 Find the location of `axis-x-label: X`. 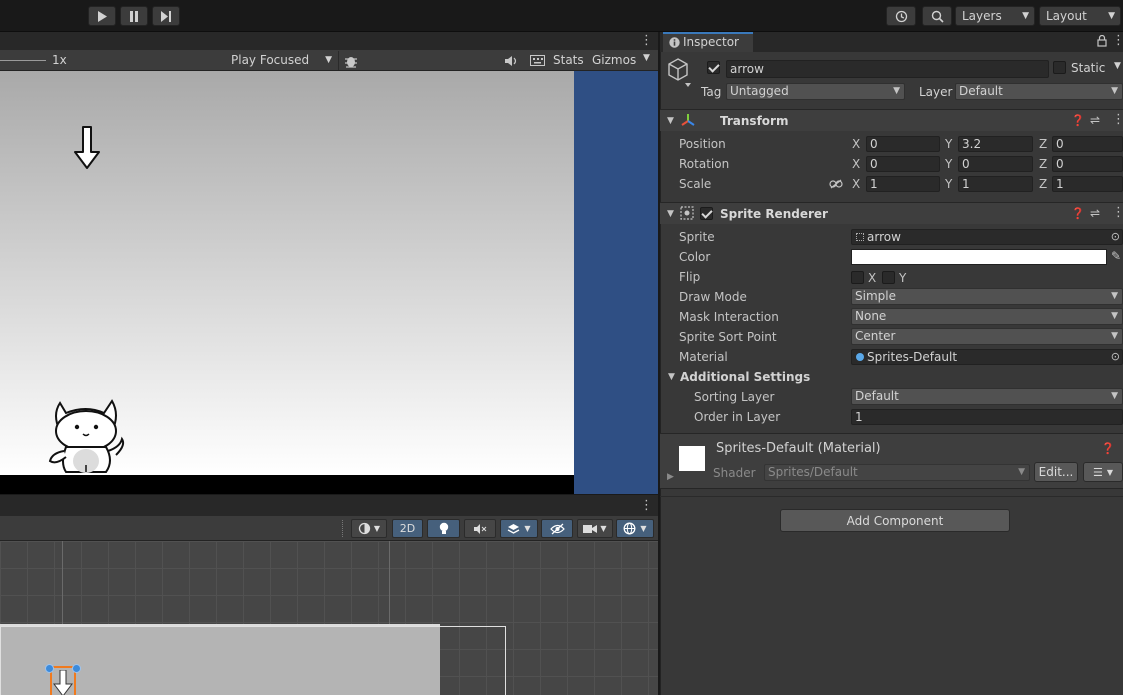

axis-x-label: X is located at coordinates (856, 184).